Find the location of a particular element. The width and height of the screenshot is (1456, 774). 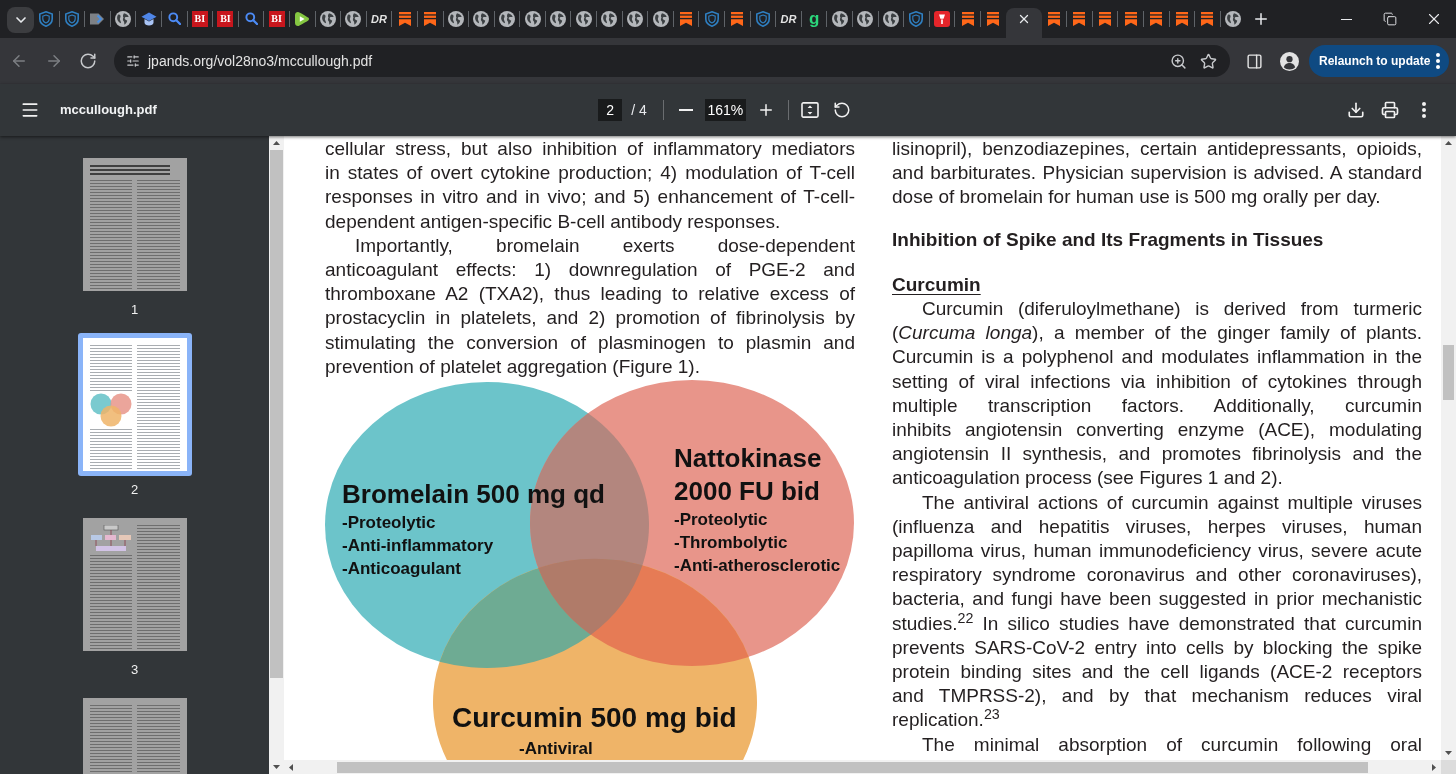

scrollbar-corner is located at coordinates (1448, 767).